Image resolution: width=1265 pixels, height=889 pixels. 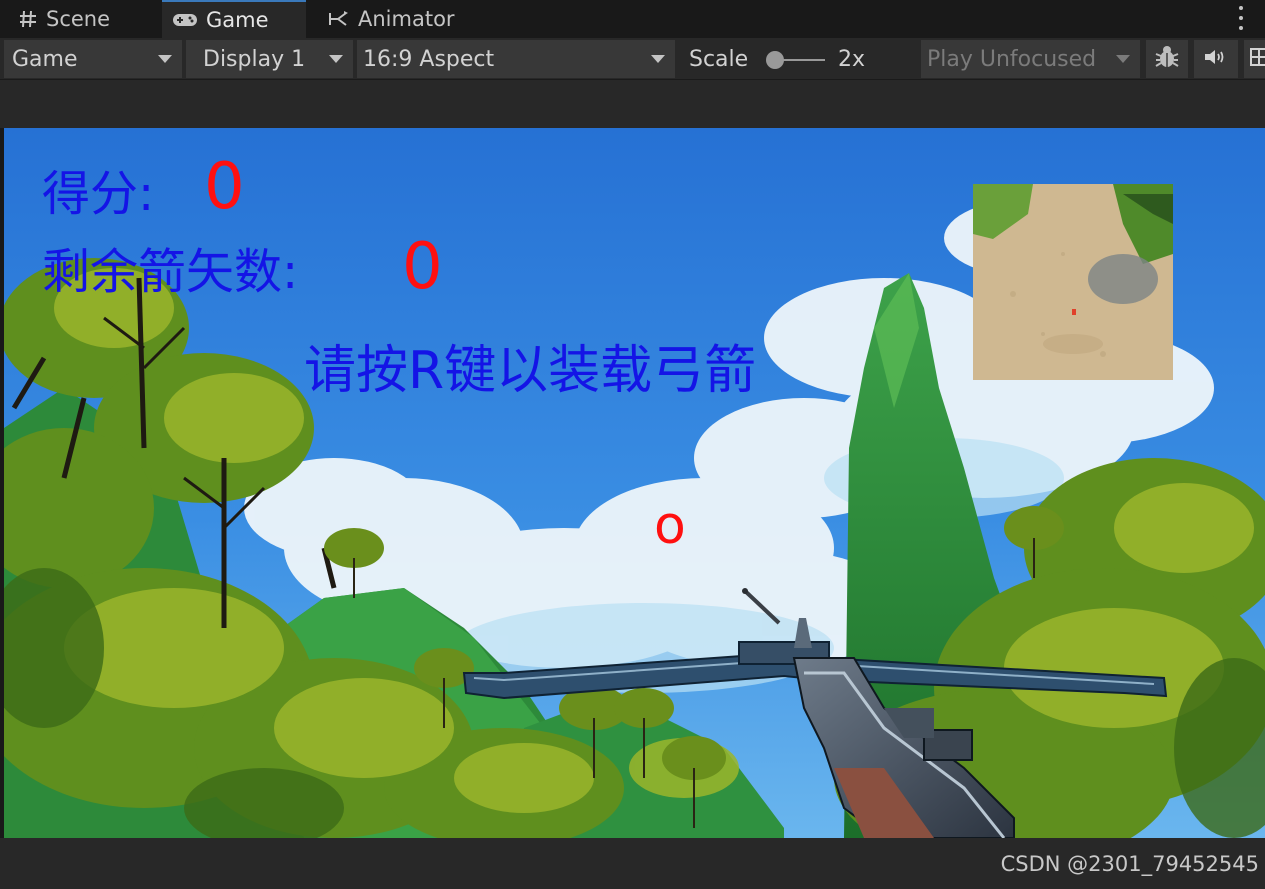 I want to click on score-value: 0, so click(x=224, y=187).